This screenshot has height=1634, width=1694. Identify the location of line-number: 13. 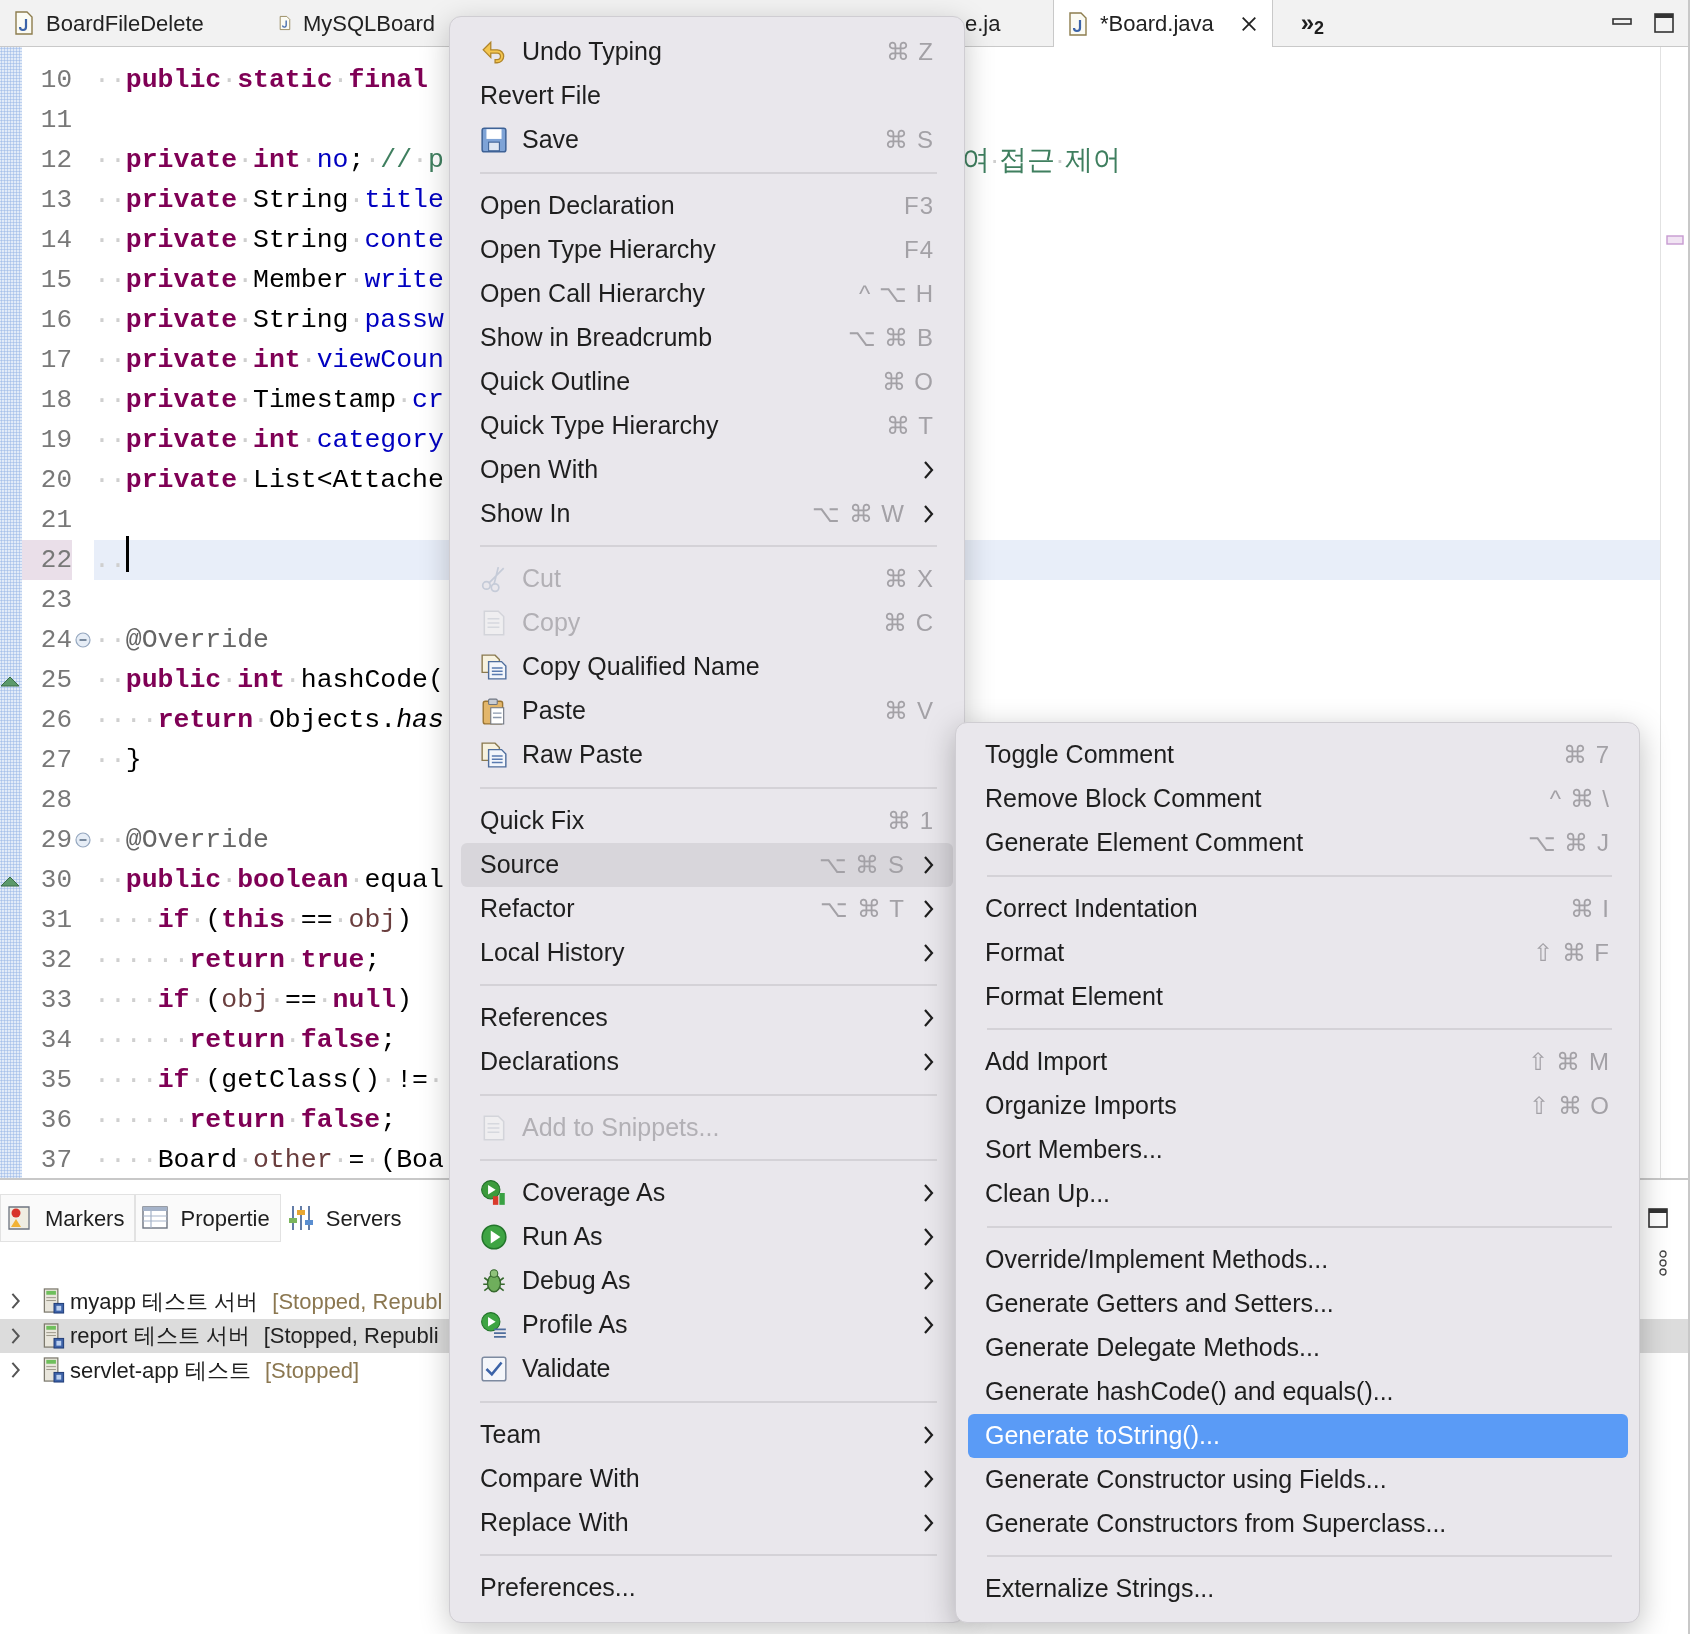
(55, 200).